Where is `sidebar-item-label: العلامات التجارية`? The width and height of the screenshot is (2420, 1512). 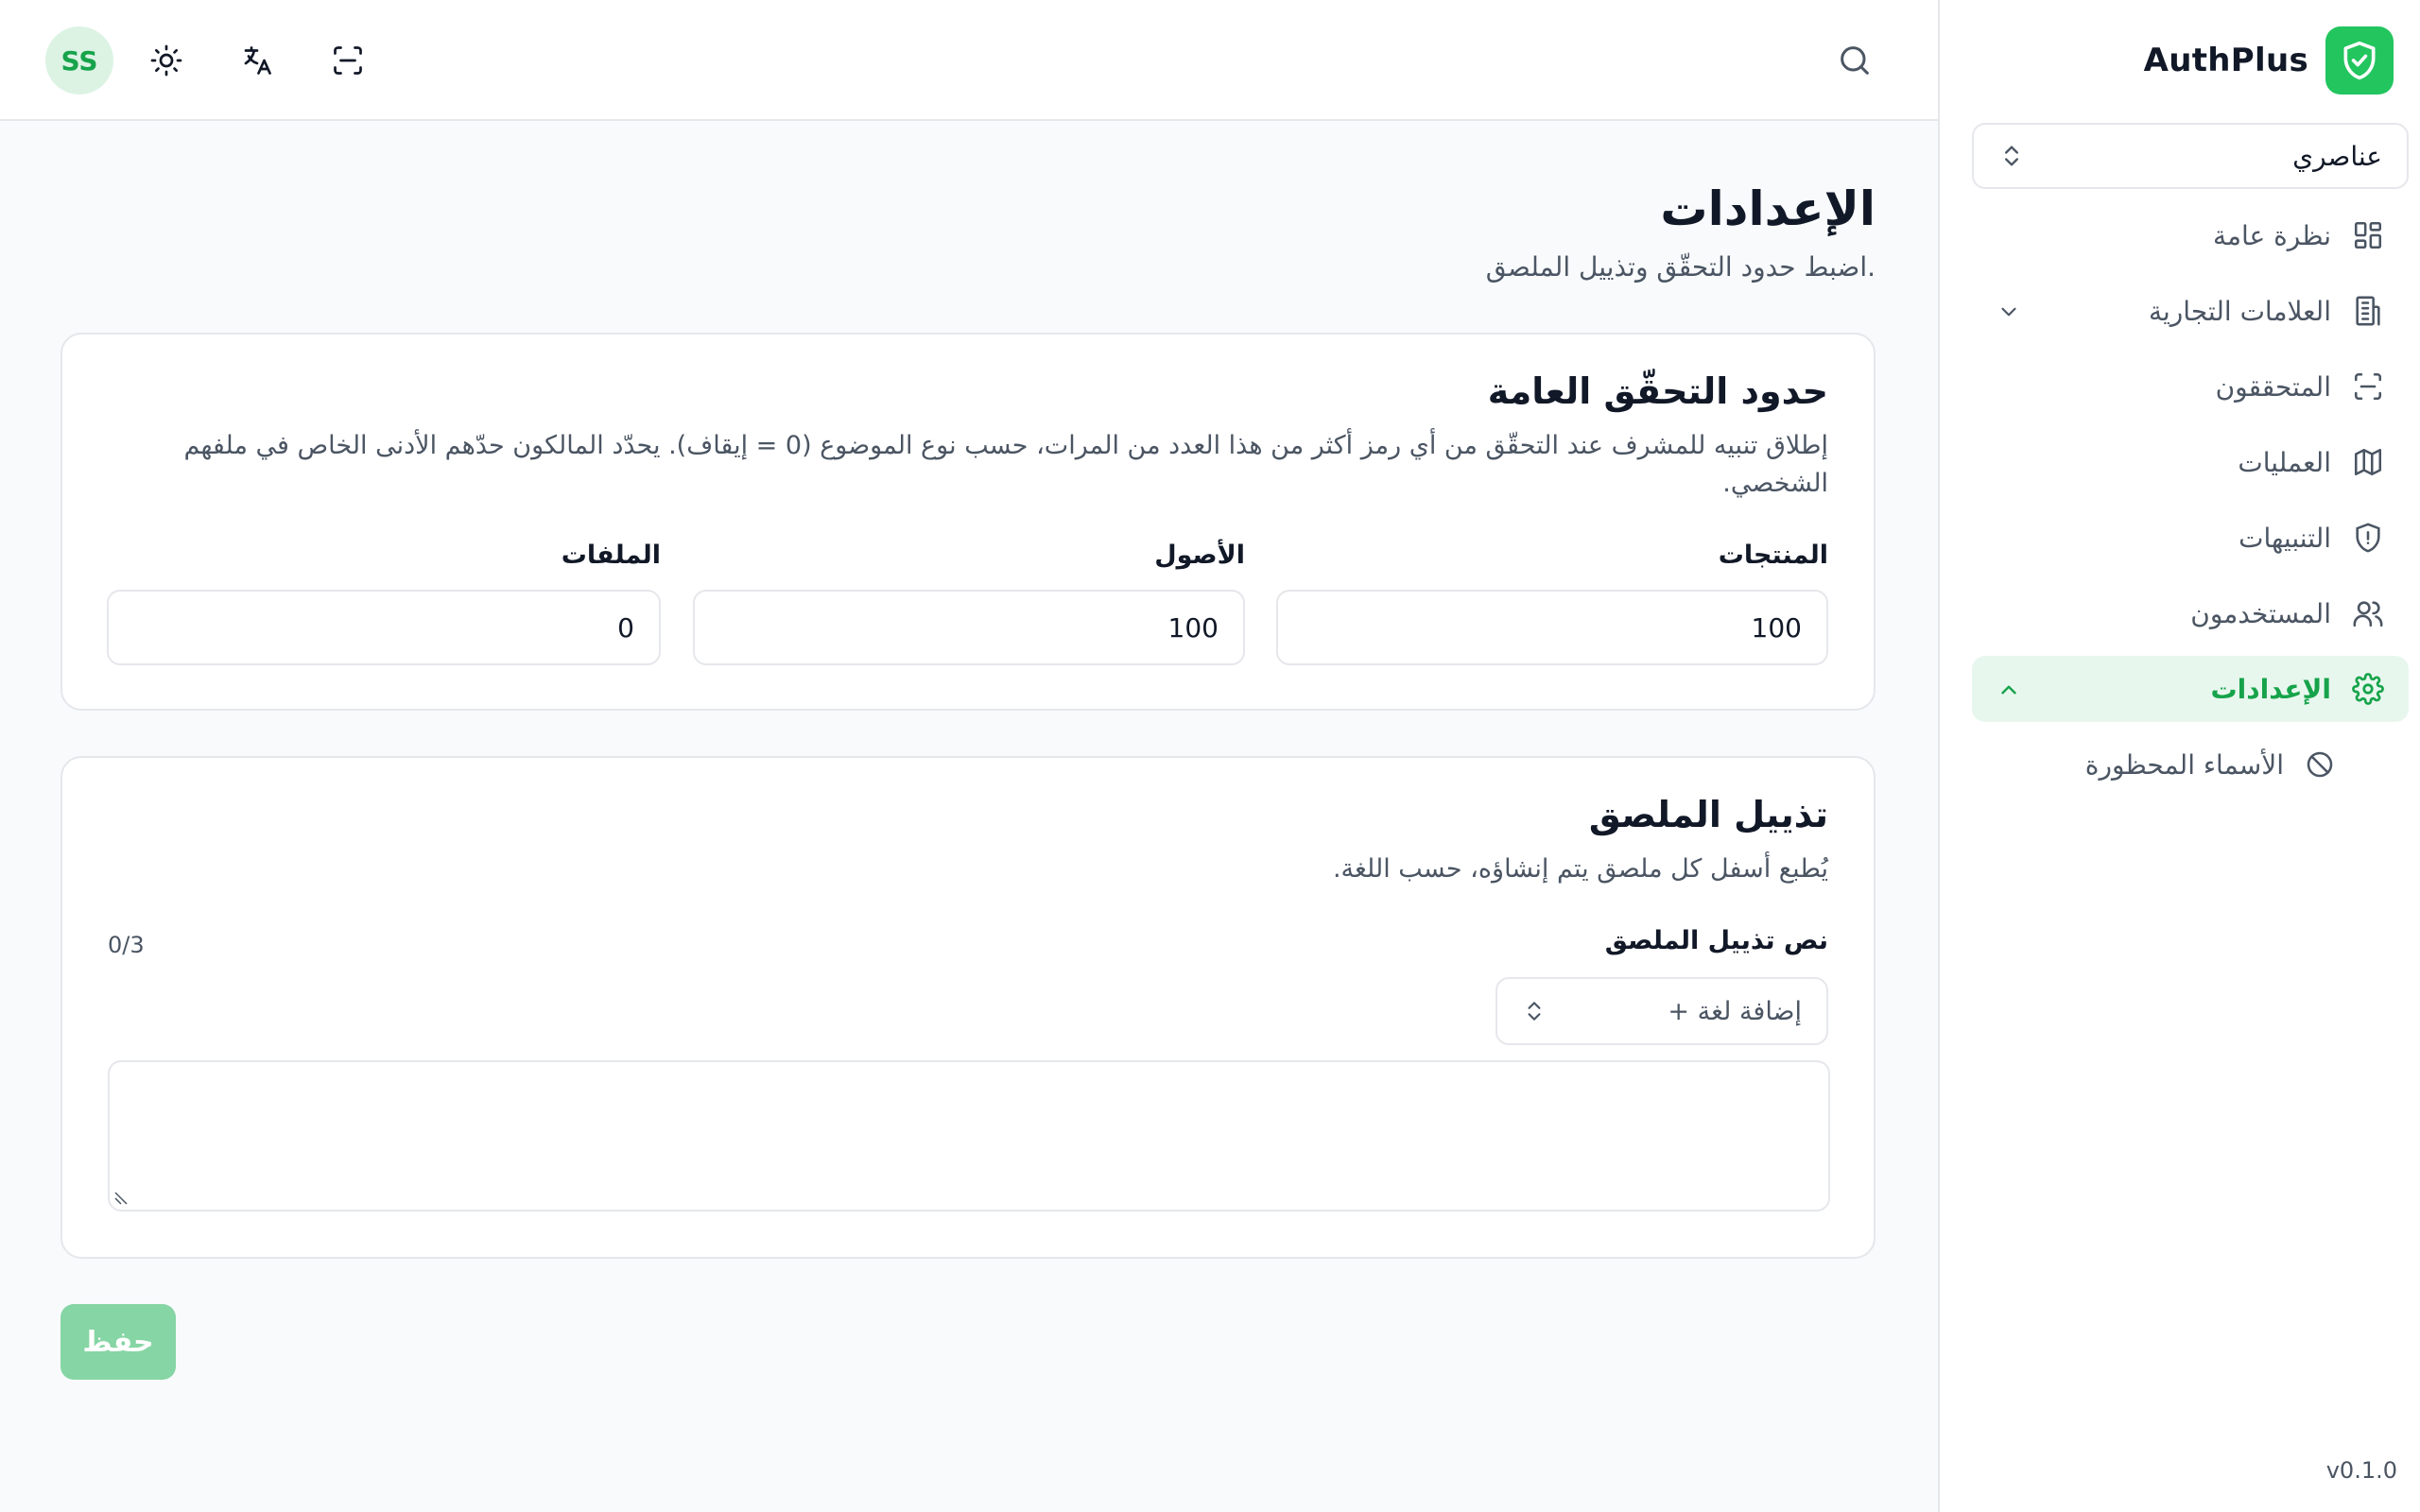 sidebar-item-label: العلامات التجارية is located at coordinates (2239, 311).